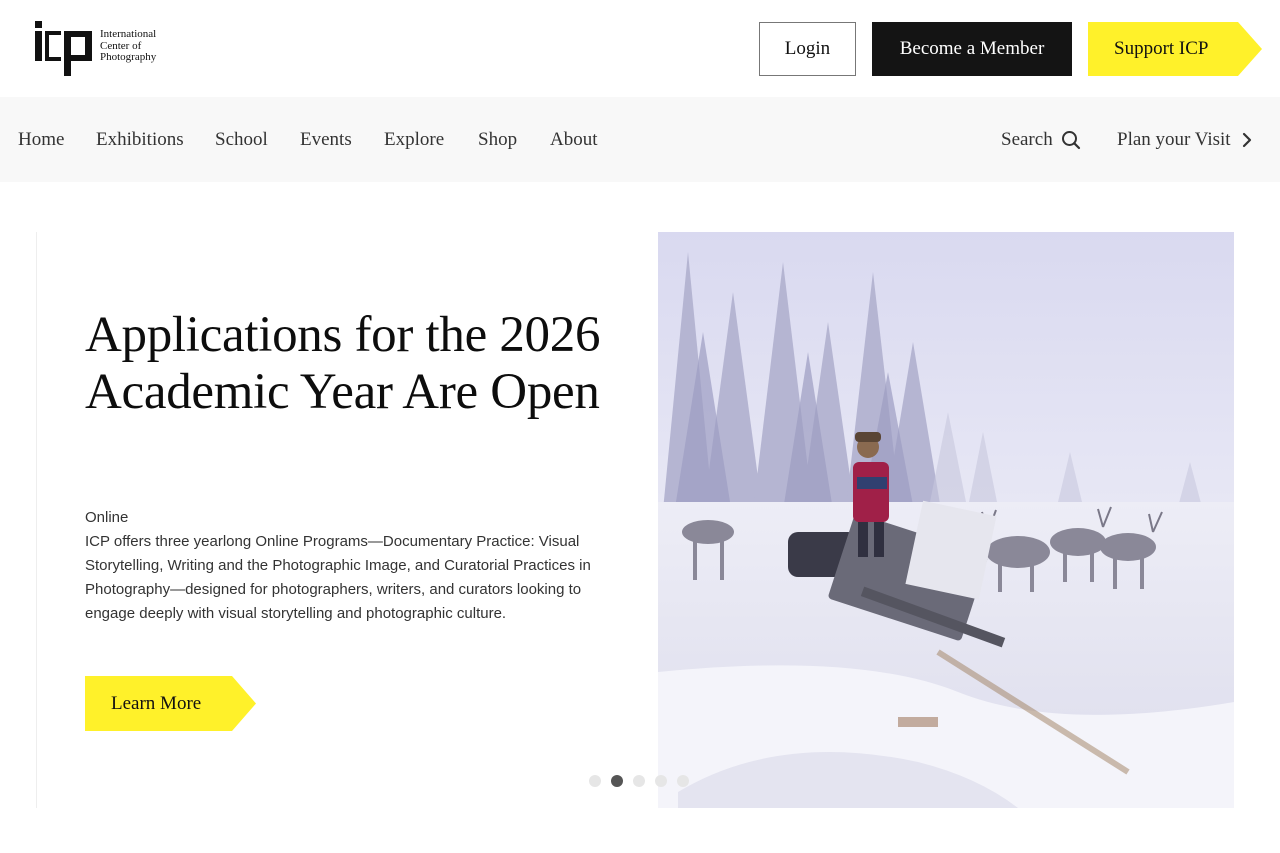 The height and width of the screenshot is (853, 1280). Describe the element at coordinates (128, 34) in the screenshot. I see `logo-line: International` at that location.